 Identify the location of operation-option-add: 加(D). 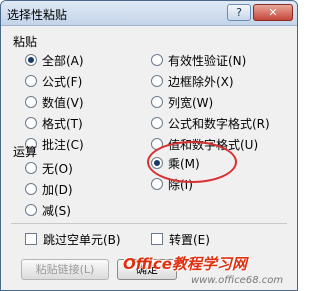
(49, 189).